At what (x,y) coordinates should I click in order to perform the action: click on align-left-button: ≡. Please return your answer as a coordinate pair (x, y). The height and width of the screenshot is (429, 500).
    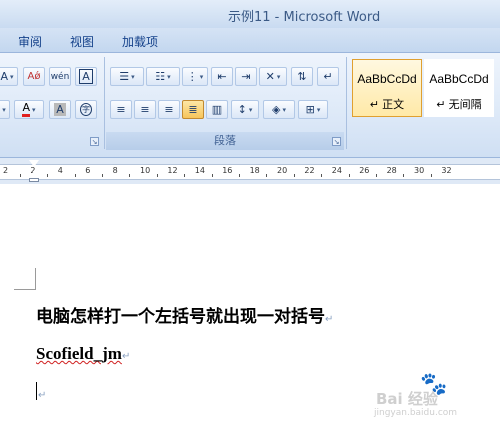
    Looking at the image, I should click on (121, 109).